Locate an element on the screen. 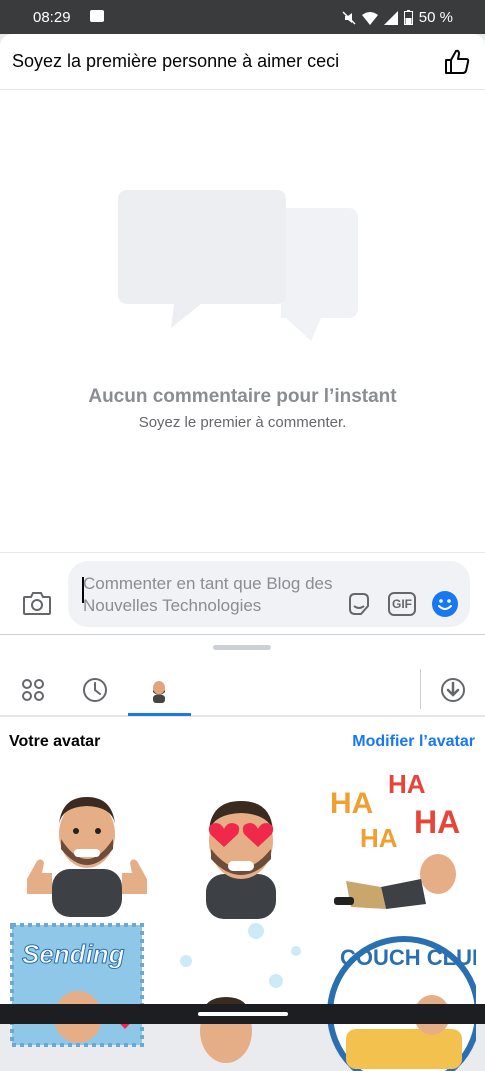  svg-text: Sending is located at coordinates (73, 954).